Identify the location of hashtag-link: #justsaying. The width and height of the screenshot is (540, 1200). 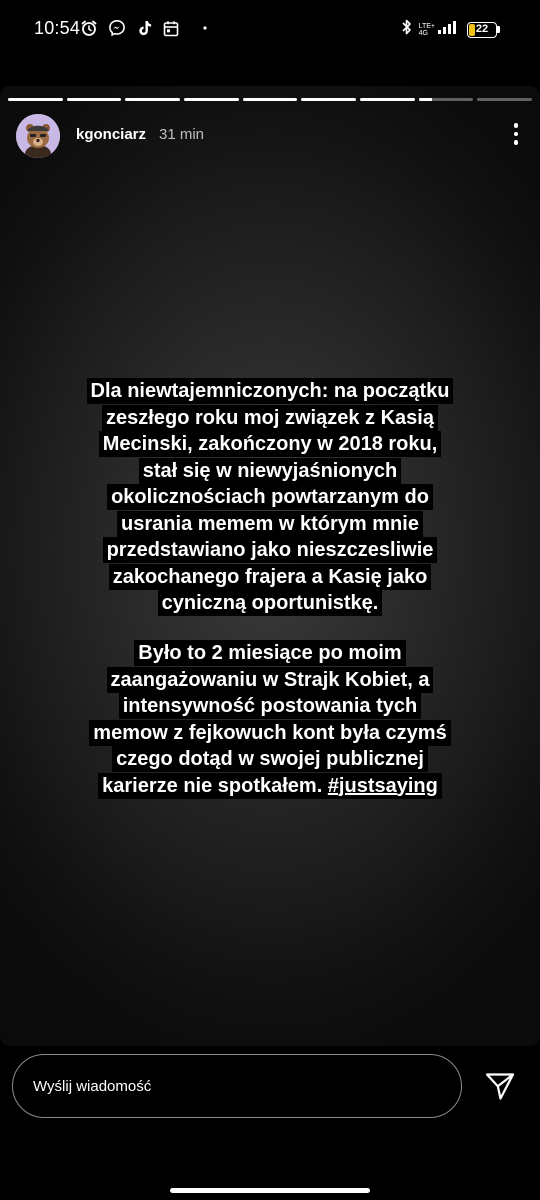
(383, 786).